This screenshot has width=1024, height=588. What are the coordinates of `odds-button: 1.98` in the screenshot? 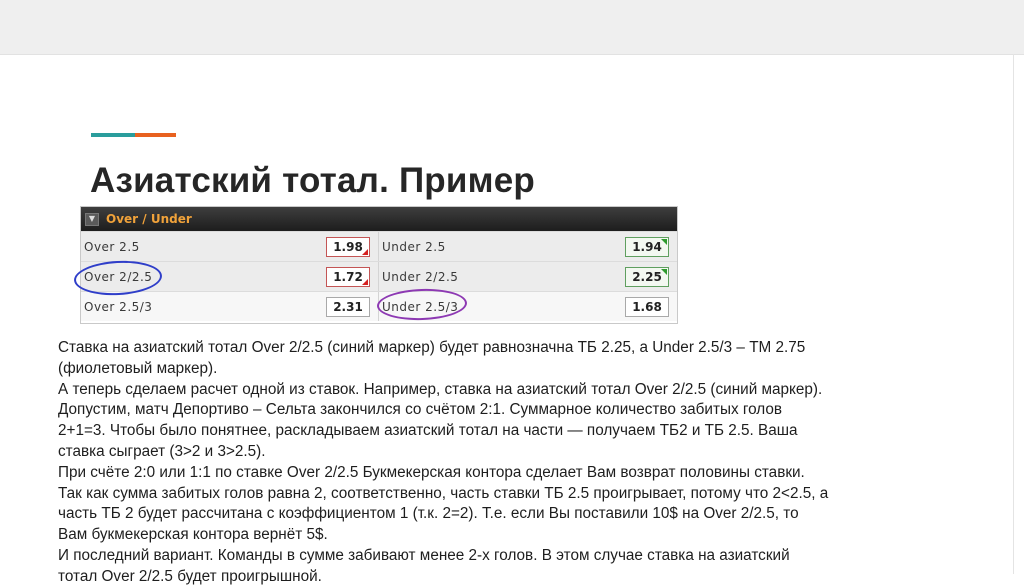 It's located at (348, 246).